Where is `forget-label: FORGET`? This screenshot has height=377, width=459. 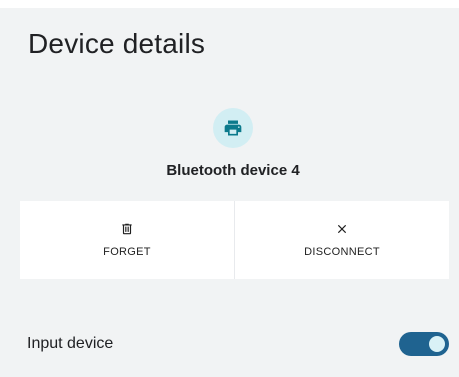
forget-label: FORGET is located at coordinates (127, 252).